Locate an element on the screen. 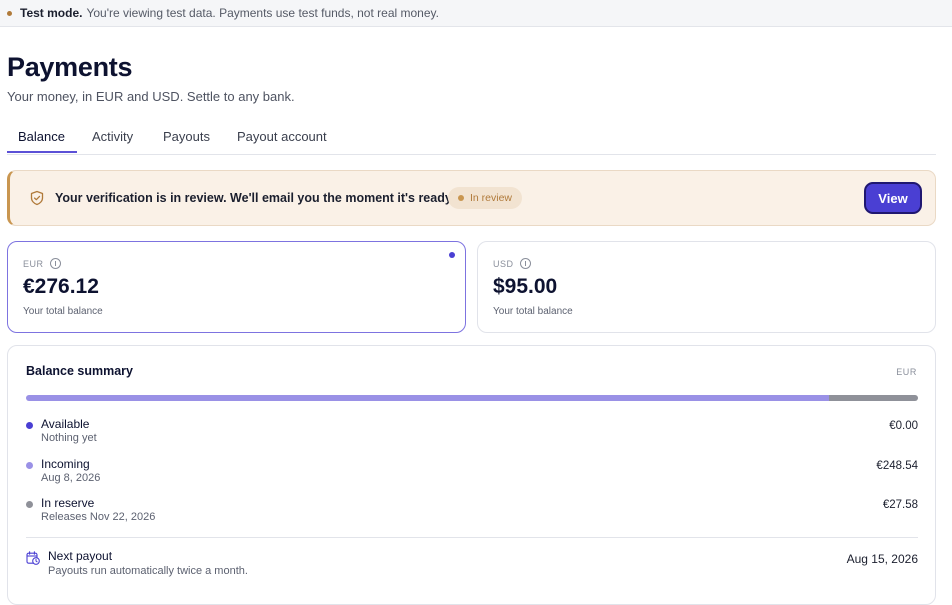  balance-breakdown-bar is located at coordinates (472, 398).